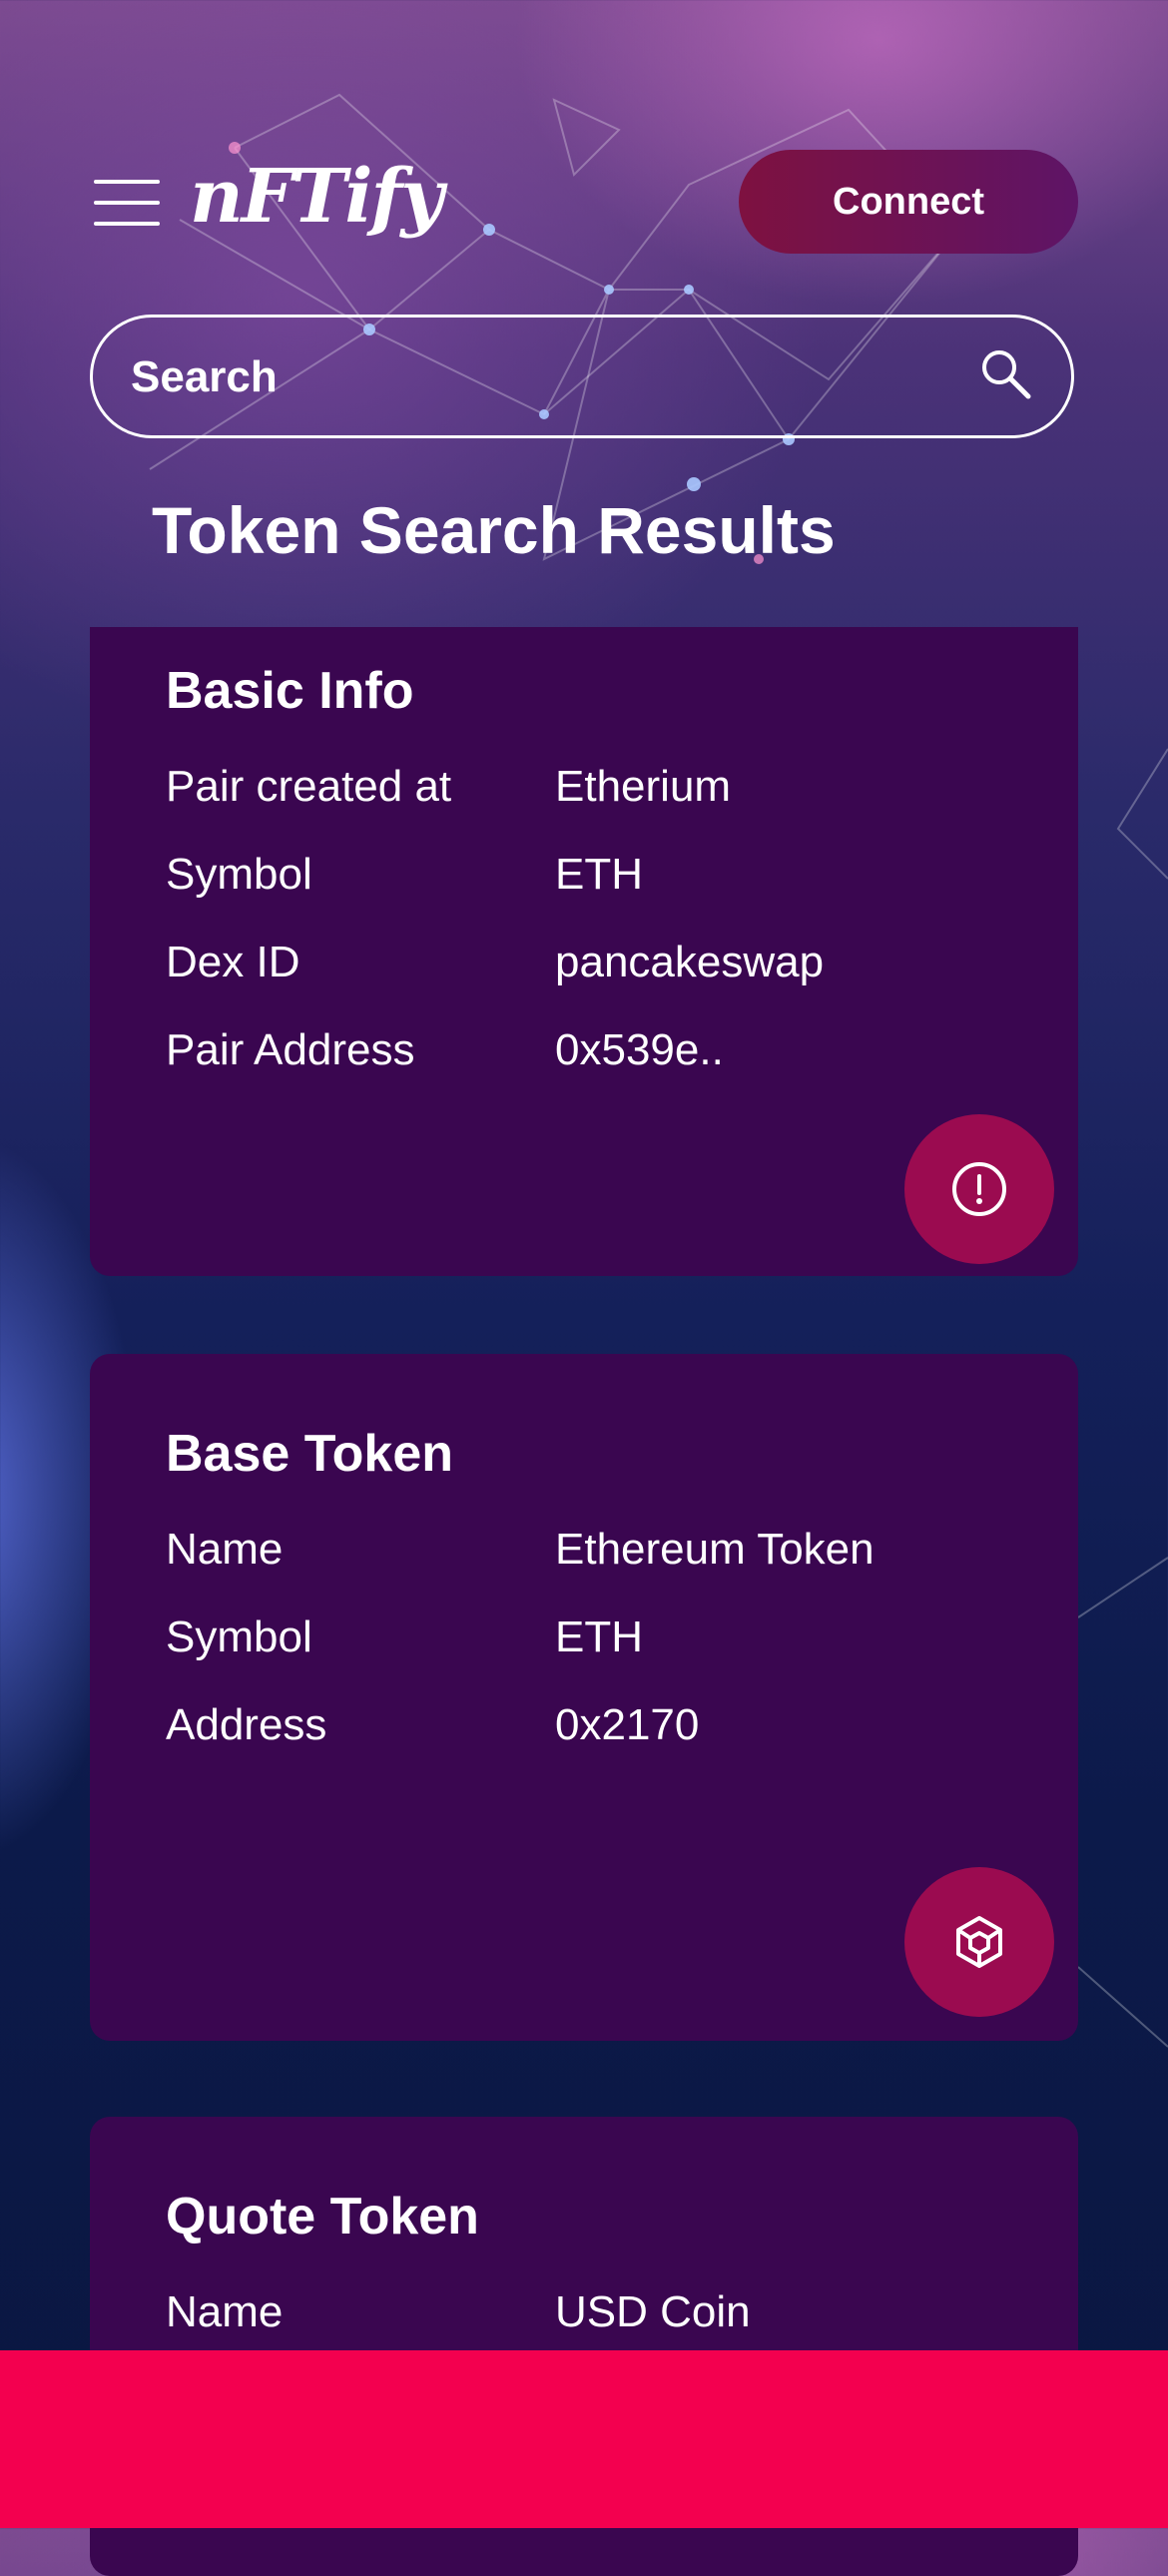  What do you see at coordinates (322, 2217) in the screenshot?
I see `card-title: Quote Token` at bounding box center [322, 2217].